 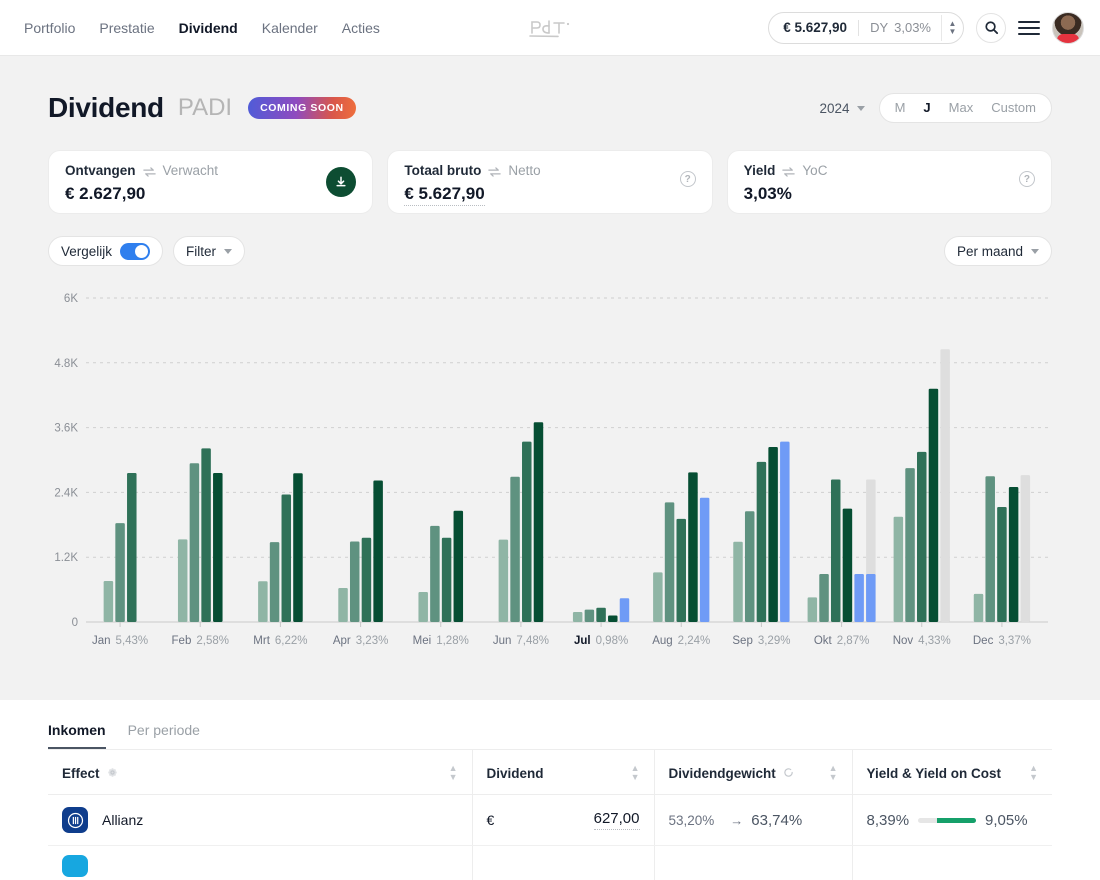 I want to click on cell-dividend, so click(x=562, y=862).